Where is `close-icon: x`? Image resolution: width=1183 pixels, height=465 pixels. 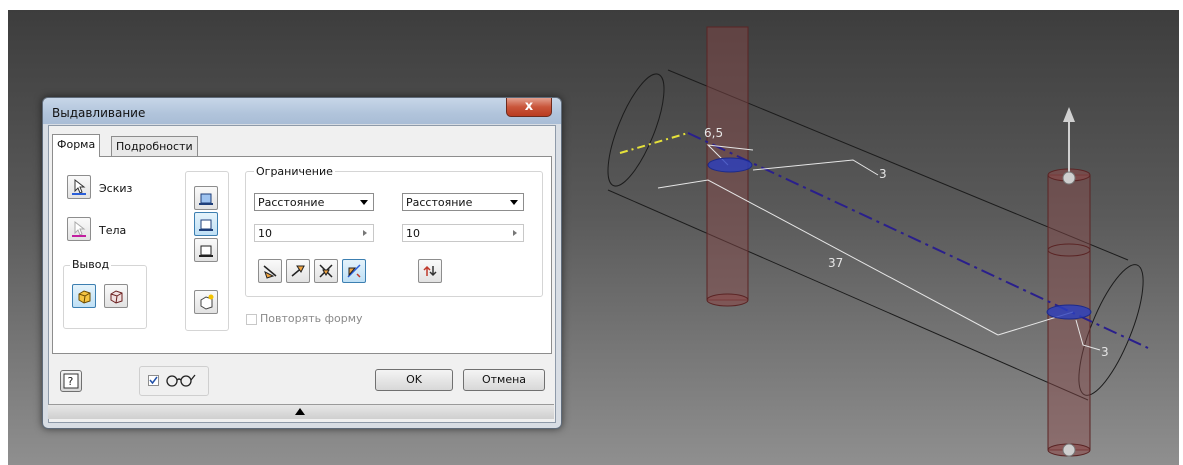 close-icon: x is located at coordinates (529, 106).